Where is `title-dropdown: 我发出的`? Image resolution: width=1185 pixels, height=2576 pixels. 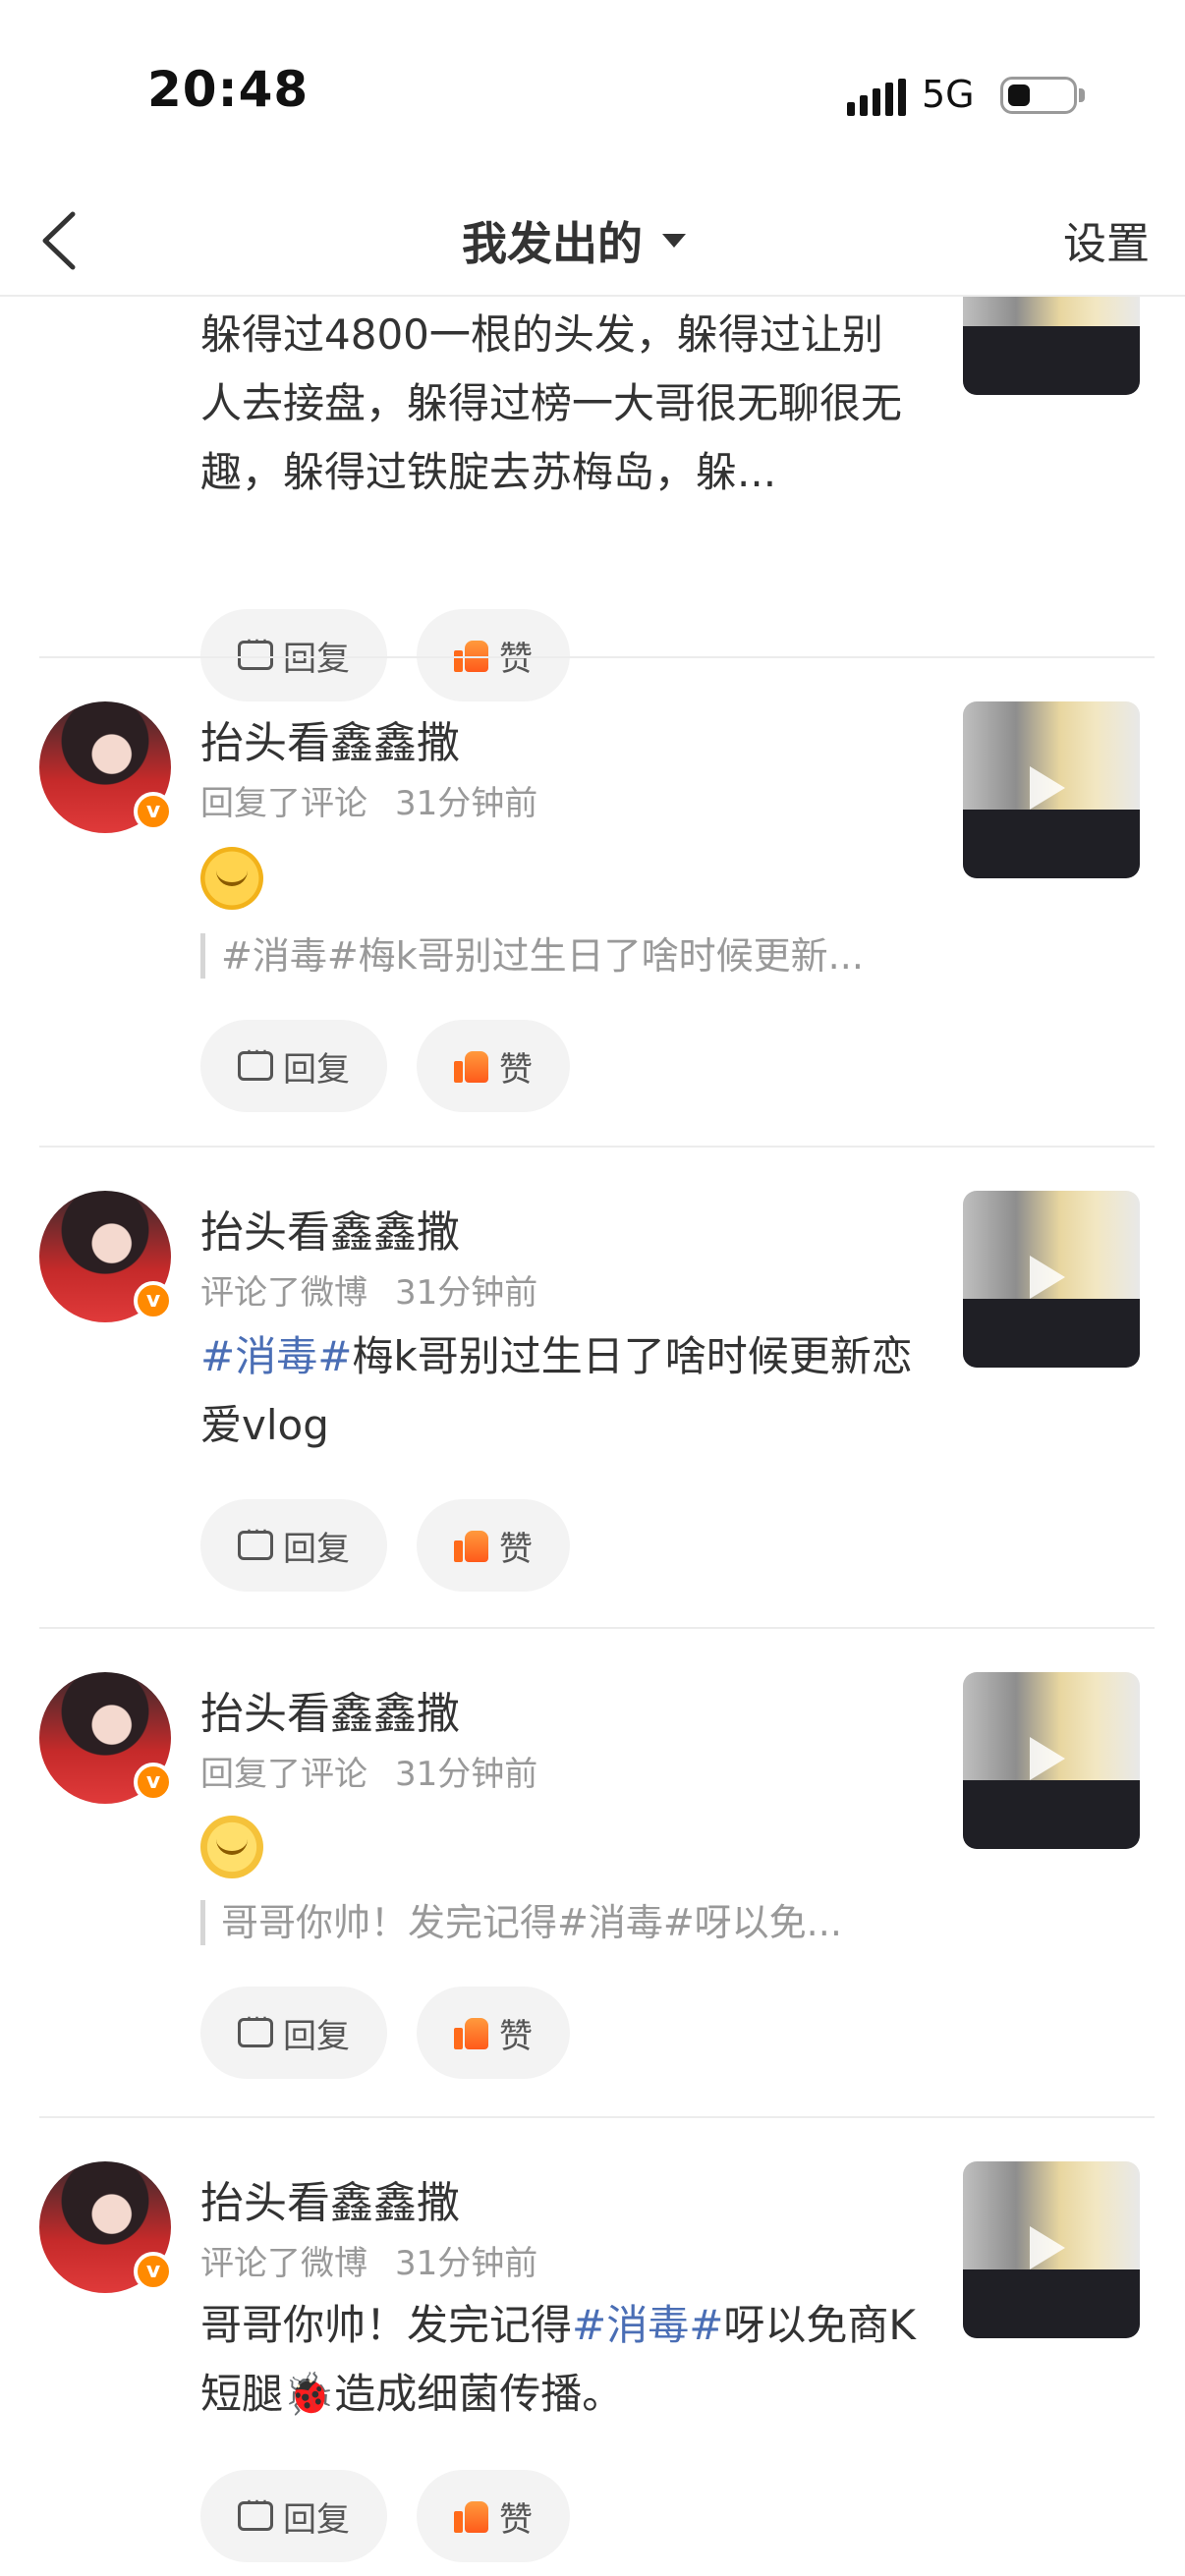
title-dropdown: 我发出的 is located at coordinates (574, 240).